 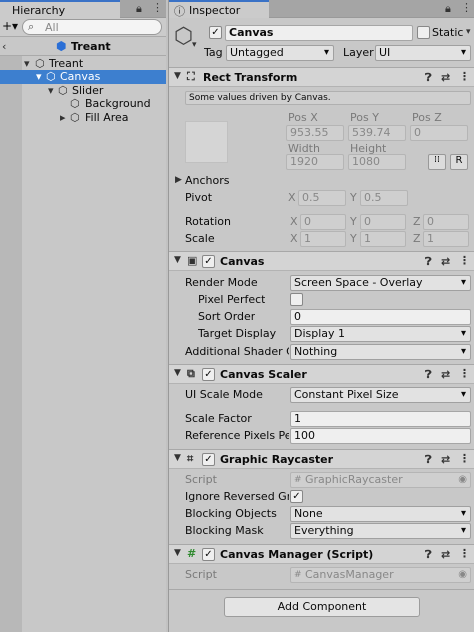 What do you see at coordinates (380, 436) in the screenshot?
I see `reference-pixels-field: 100` at bounding box center [380, 436].